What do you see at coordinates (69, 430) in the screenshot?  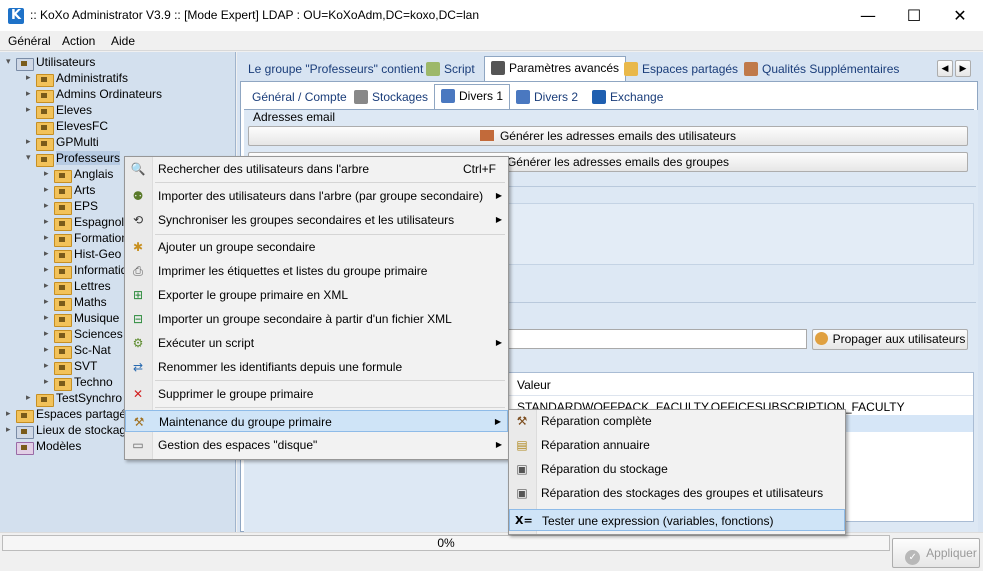 I see `tree-root-storage: ▸ Lieux de stockage` at bounding box center [69, 430].